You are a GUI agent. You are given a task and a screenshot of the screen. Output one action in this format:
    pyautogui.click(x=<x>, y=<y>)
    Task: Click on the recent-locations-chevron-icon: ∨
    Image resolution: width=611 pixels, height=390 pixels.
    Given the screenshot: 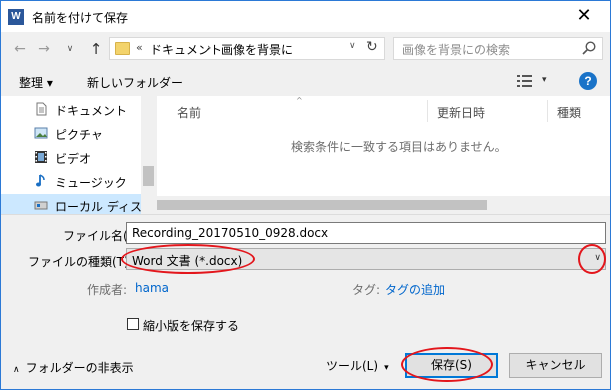 What is the action you would take?
    pyautogui.click(x=70, y=49)
    